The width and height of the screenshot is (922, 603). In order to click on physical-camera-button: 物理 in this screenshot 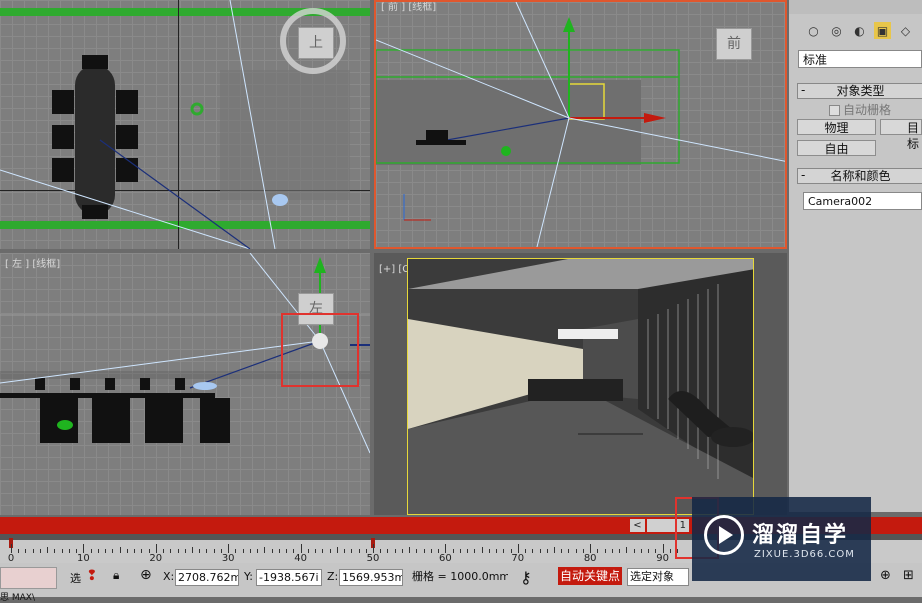, I will do `click(836, 127)`.